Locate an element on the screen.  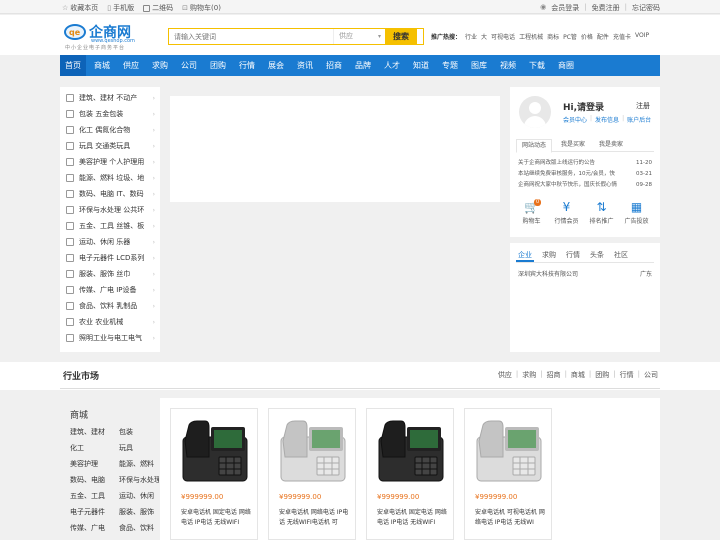
hot-search-item: PC管 is located at coordinates (570, 36).